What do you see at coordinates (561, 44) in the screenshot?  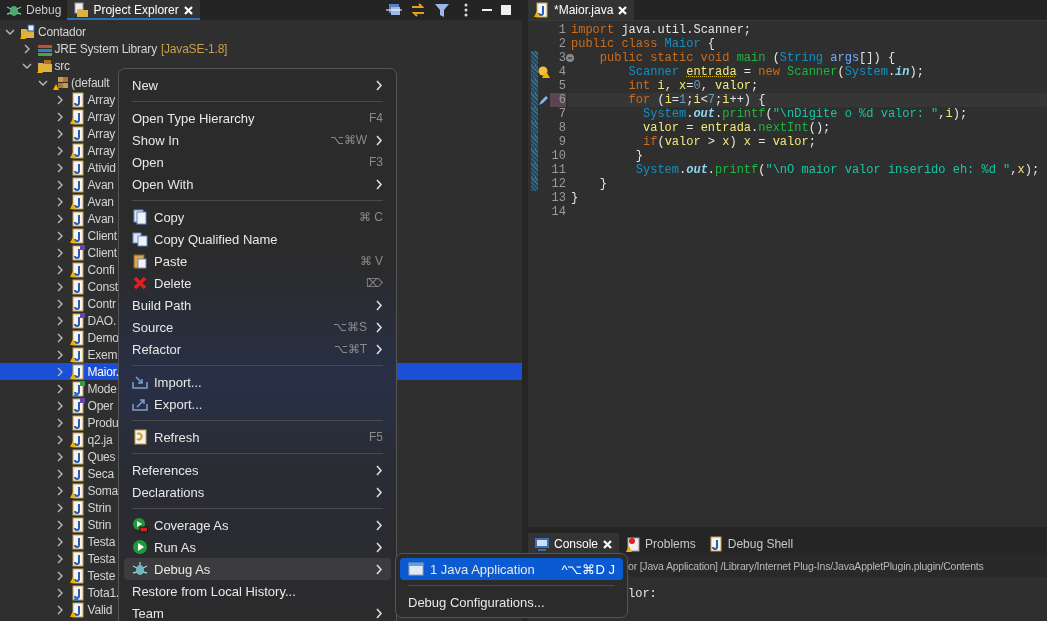 I see `line-number: 2` at bounding box center [561, 44].